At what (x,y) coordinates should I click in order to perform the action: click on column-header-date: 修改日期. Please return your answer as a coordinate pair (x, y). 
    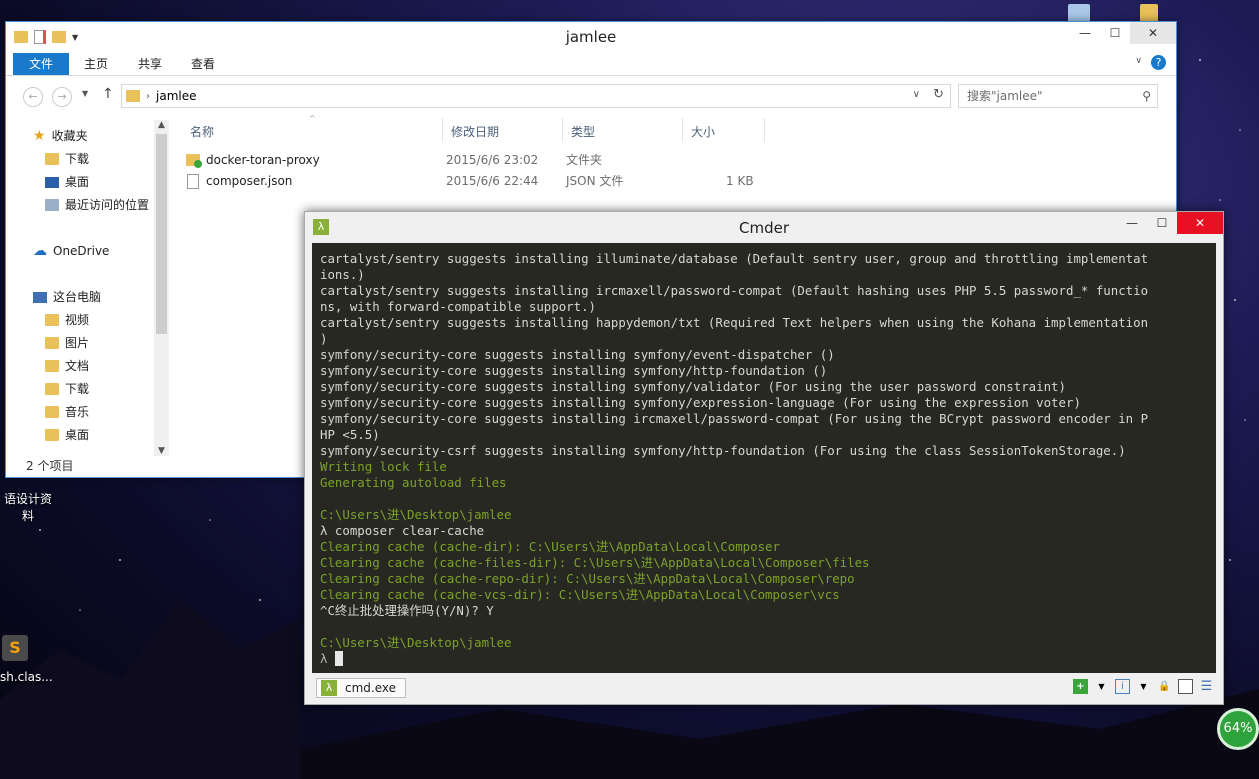
    Looking at the image, I should click on (475, 131).